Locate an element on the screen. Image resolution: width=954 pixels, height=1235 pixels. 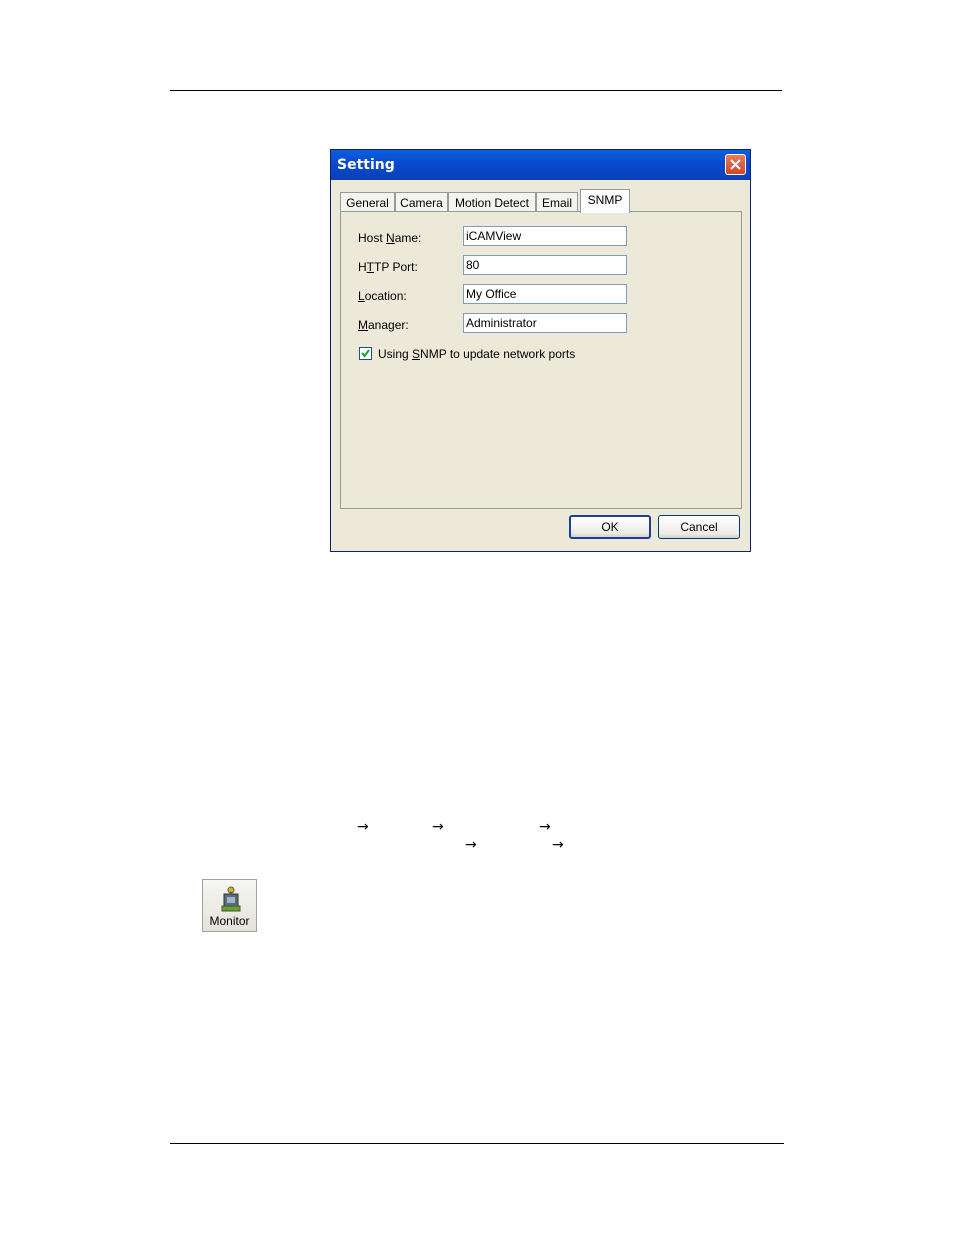
tab-camera: Camera is located at coordinates (421, 202).